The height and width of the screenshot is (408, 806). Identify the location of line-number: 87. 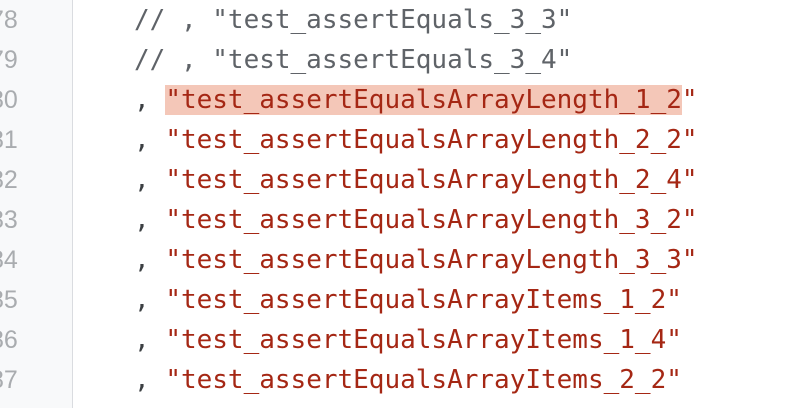
(9, 380).